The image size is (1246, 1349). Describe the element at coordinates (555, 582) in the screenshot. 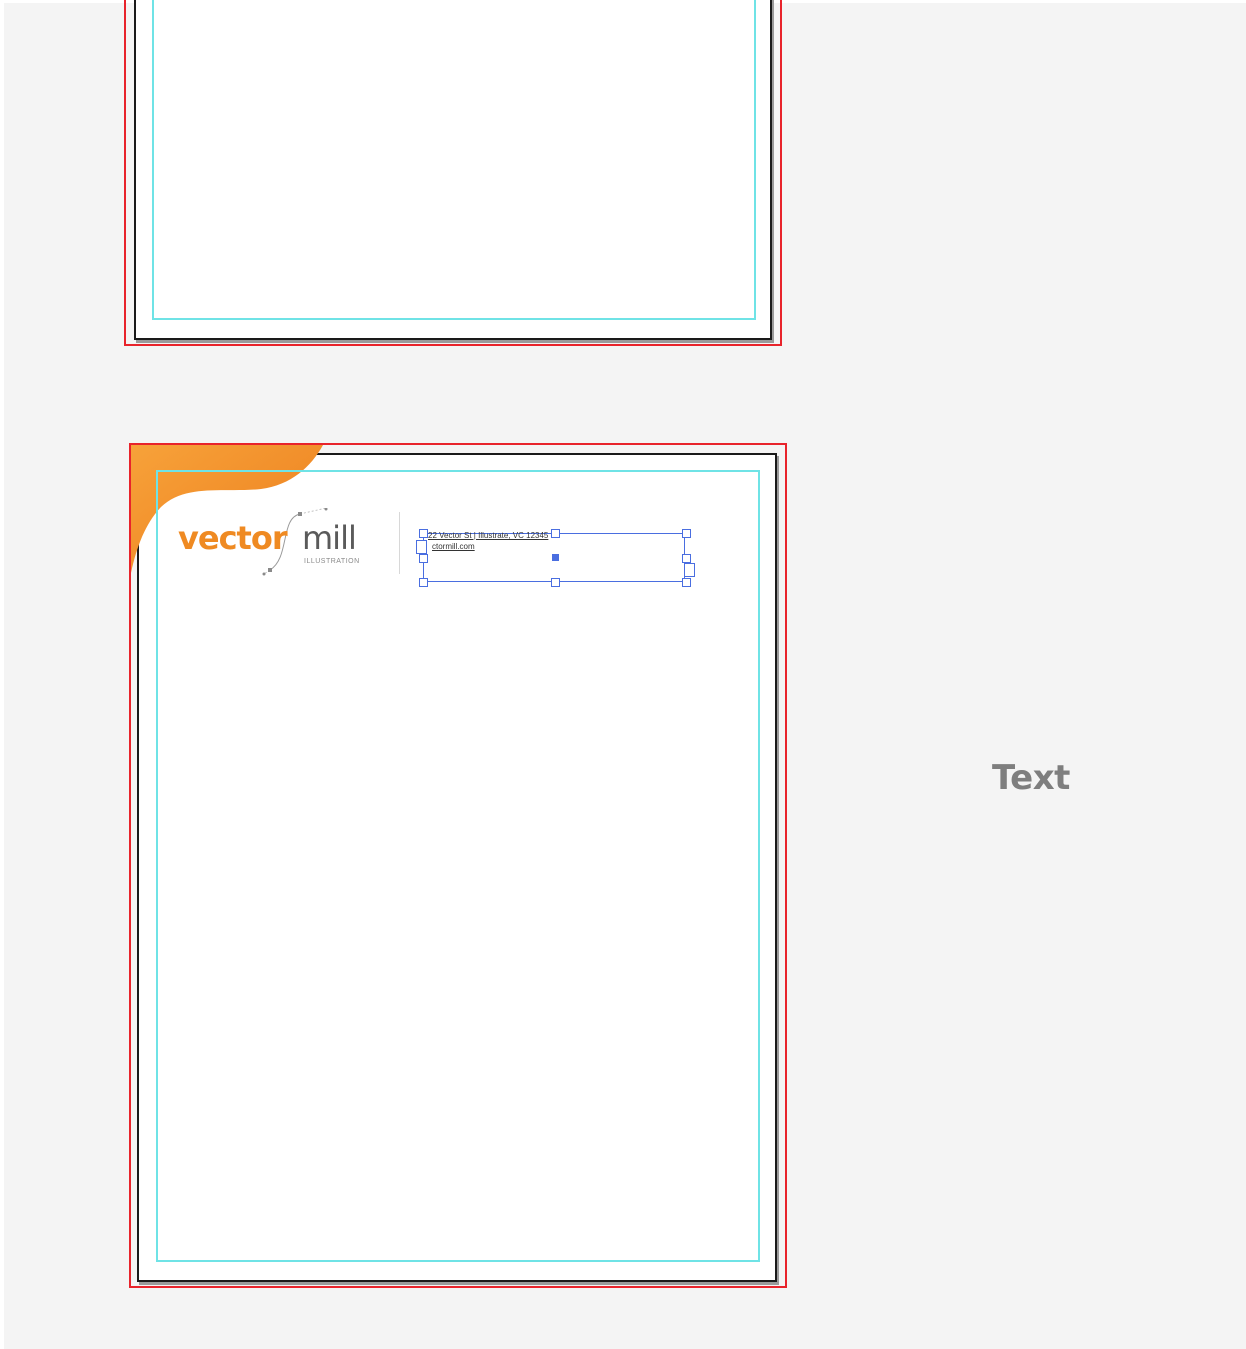

I see `handle-bottom-center` at that location.